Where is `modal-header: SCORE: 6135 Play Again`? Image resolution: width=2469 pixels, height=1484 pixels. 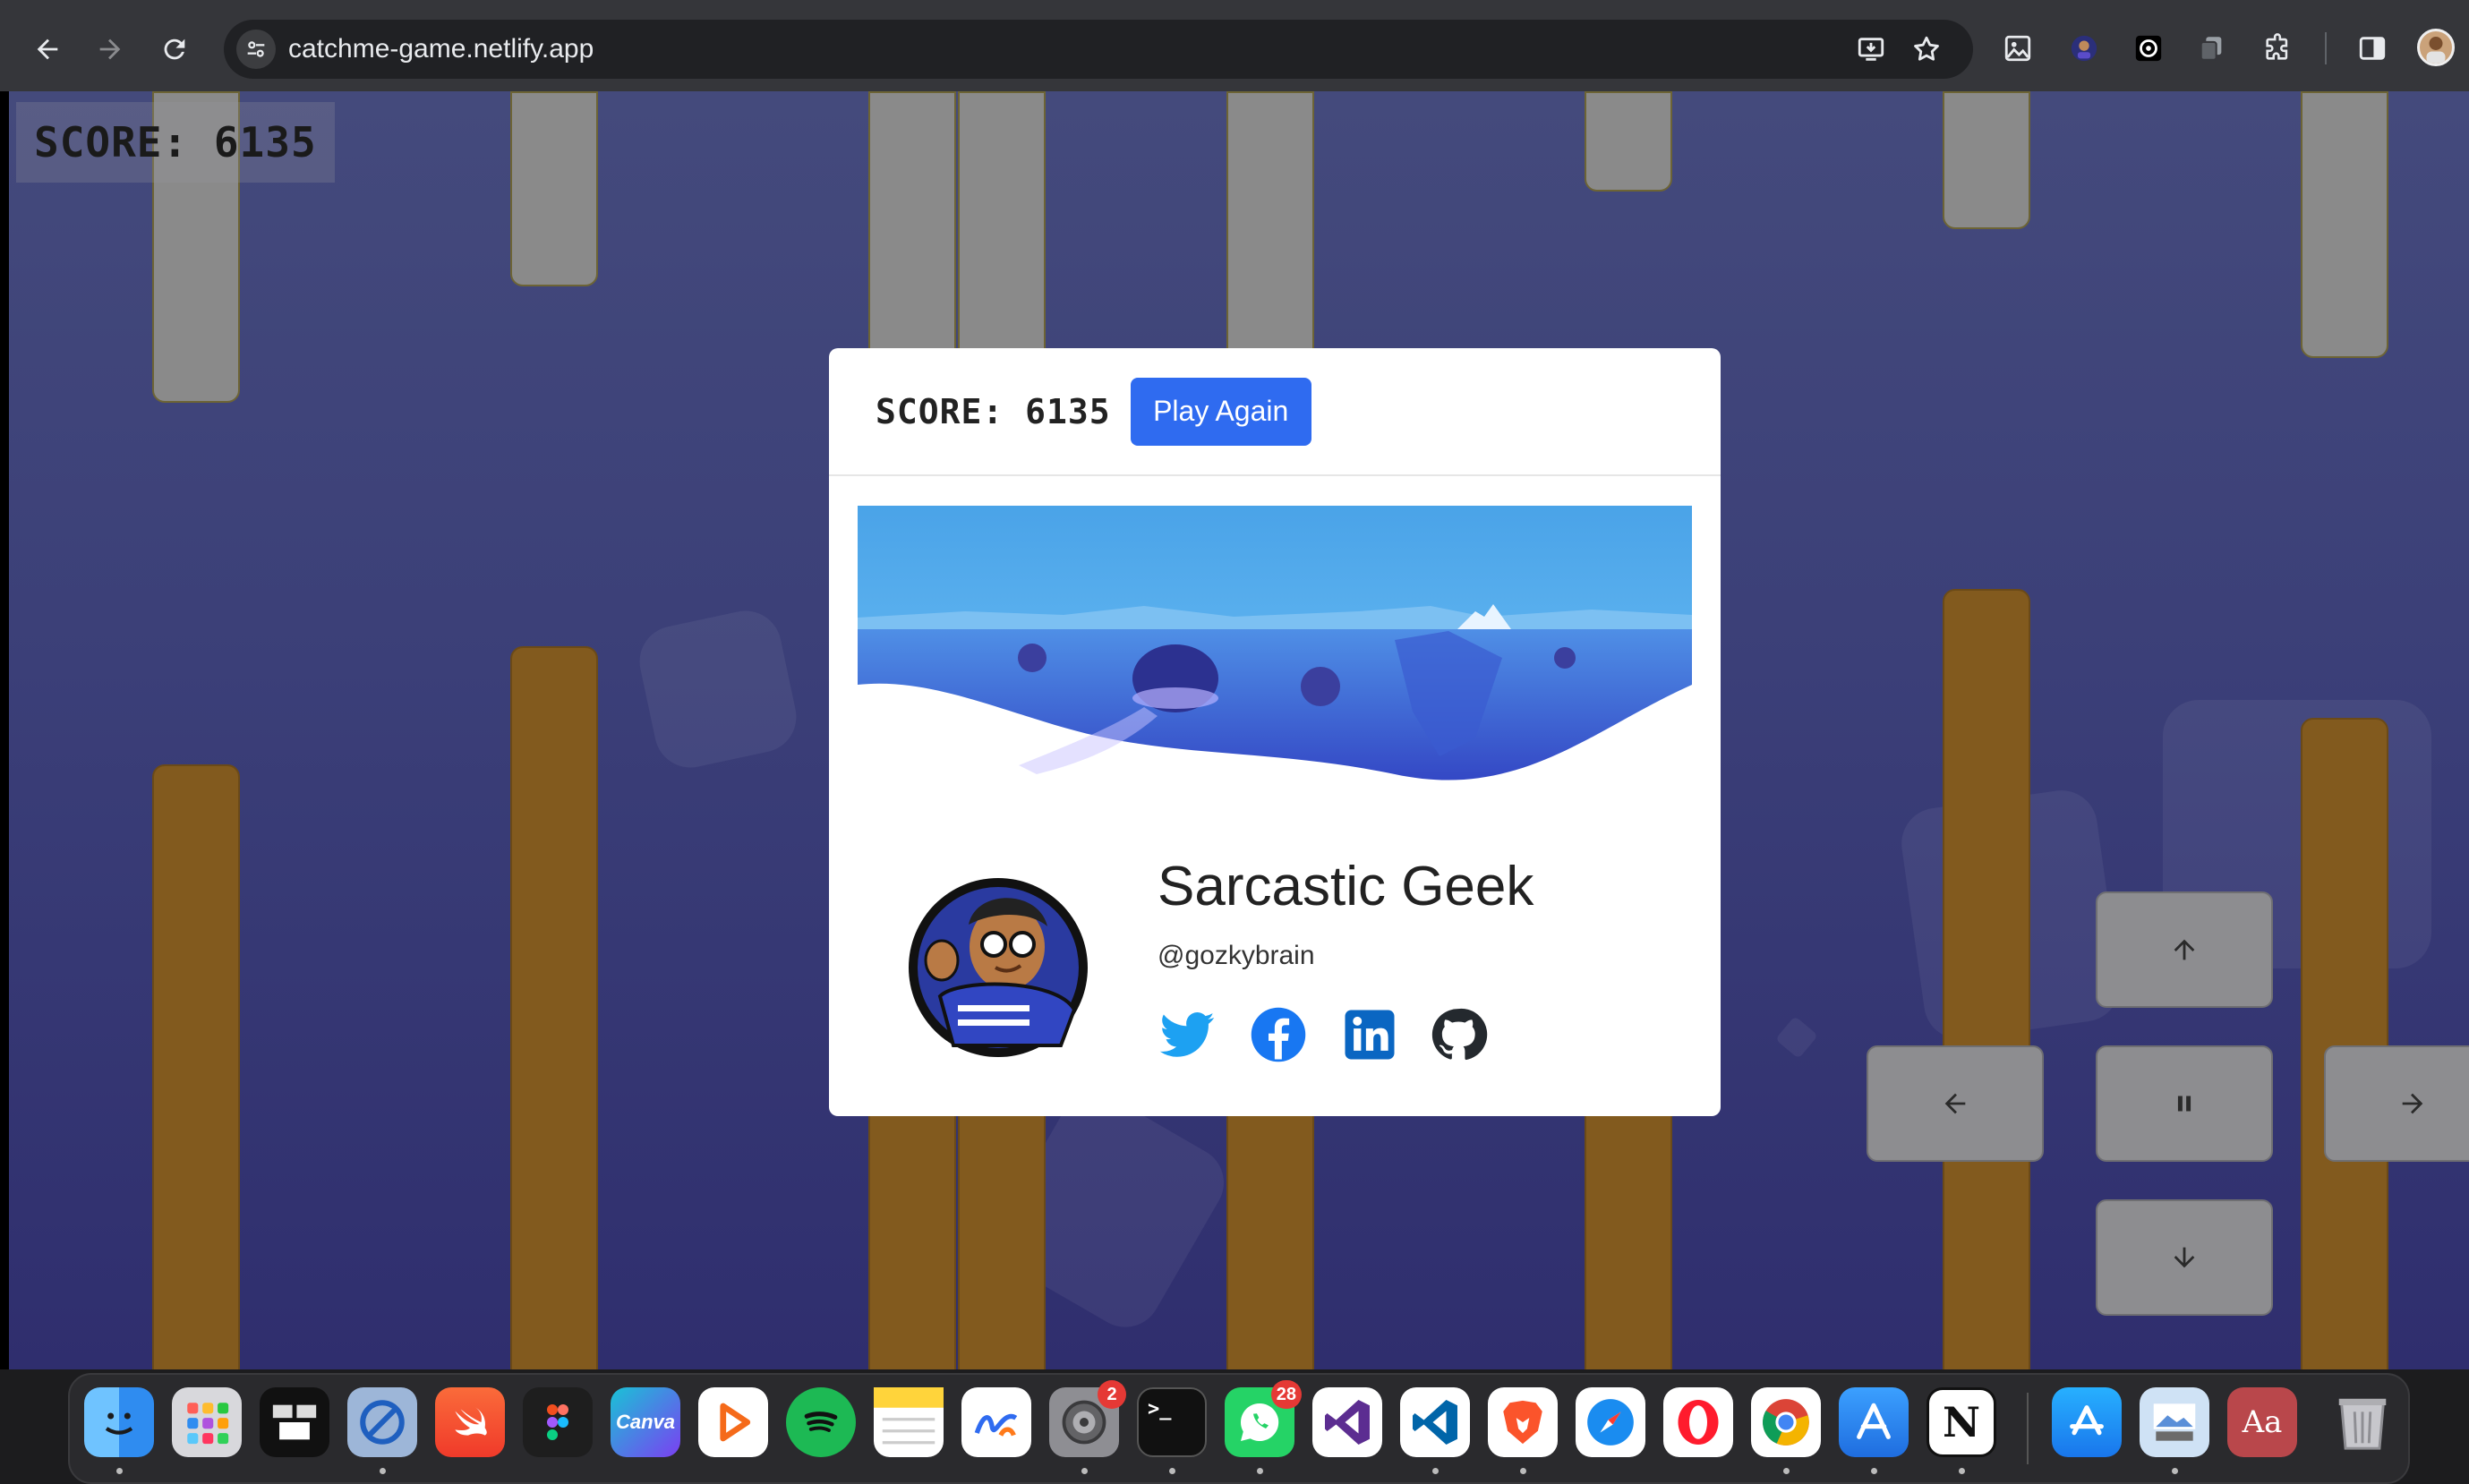 modal-header: SCORE: 6135 Play Again is located at coordinates (1275, 412).